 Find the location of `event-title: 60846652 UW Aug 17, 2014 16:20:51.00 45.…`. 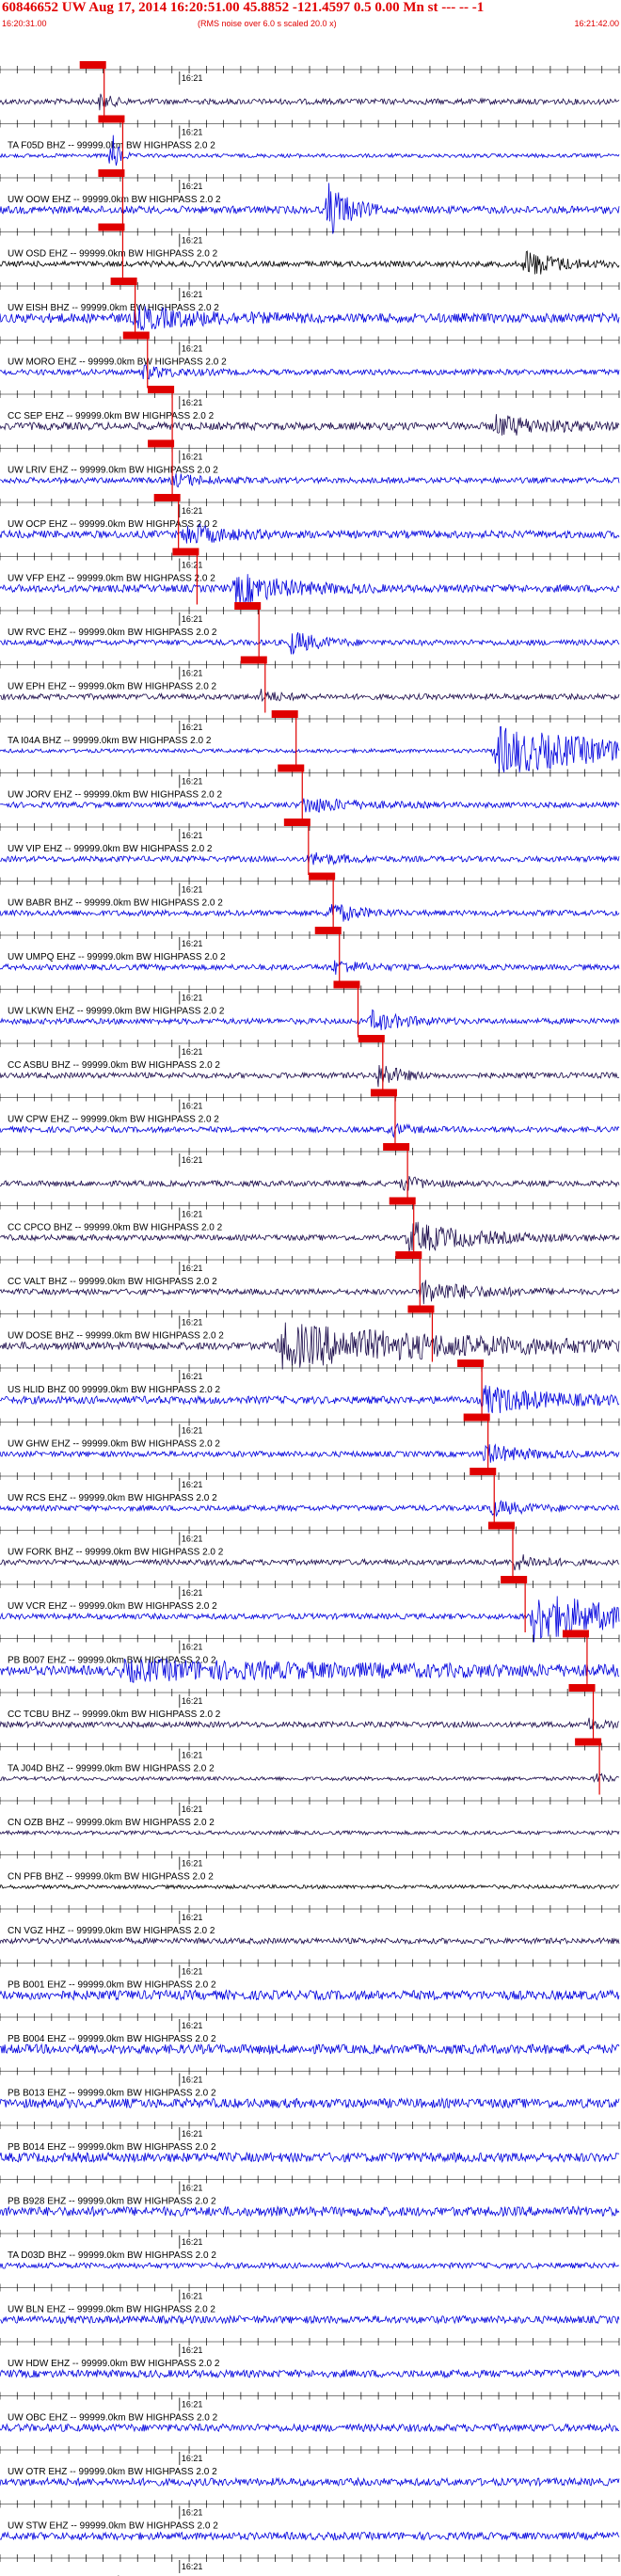

event-title: 60846652 UW Aug 17, 2014 16:20:51.00 45.… is located at coordinates (243, 7).